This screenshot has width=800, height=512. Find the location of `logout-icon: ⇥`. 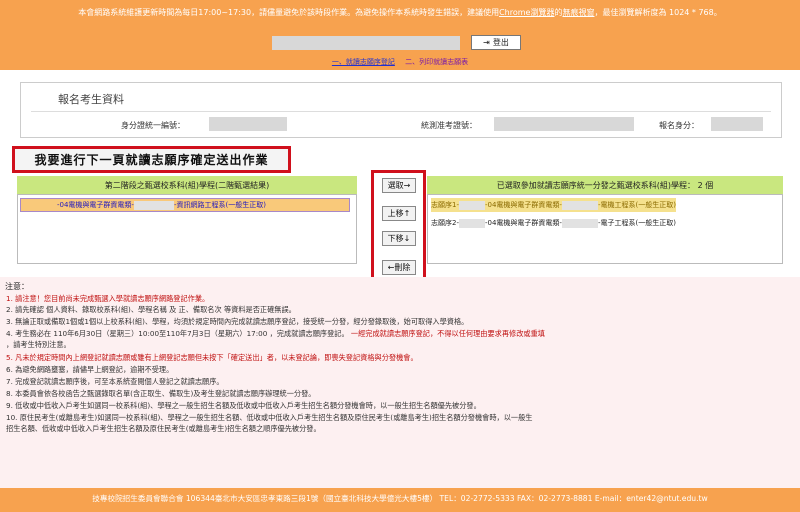

logout-icon: ⇥ is located at coordinates (486, 42).